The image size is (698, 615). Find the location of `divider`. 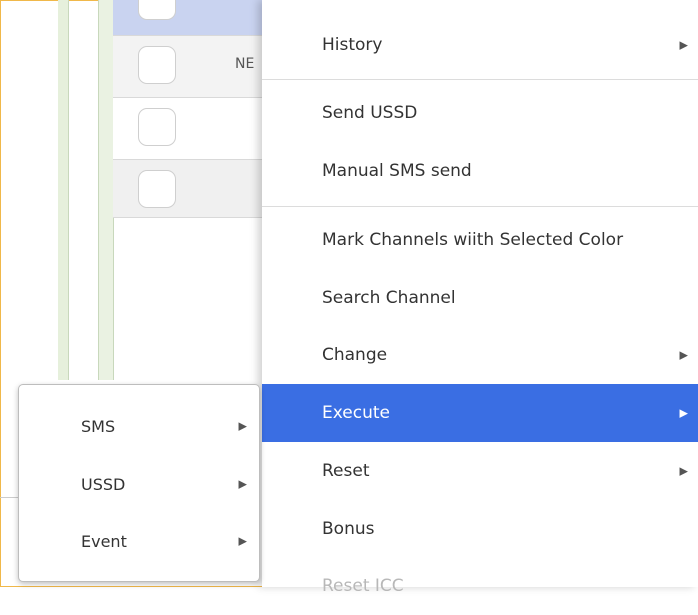

divider is located at coordinates (10, 497).